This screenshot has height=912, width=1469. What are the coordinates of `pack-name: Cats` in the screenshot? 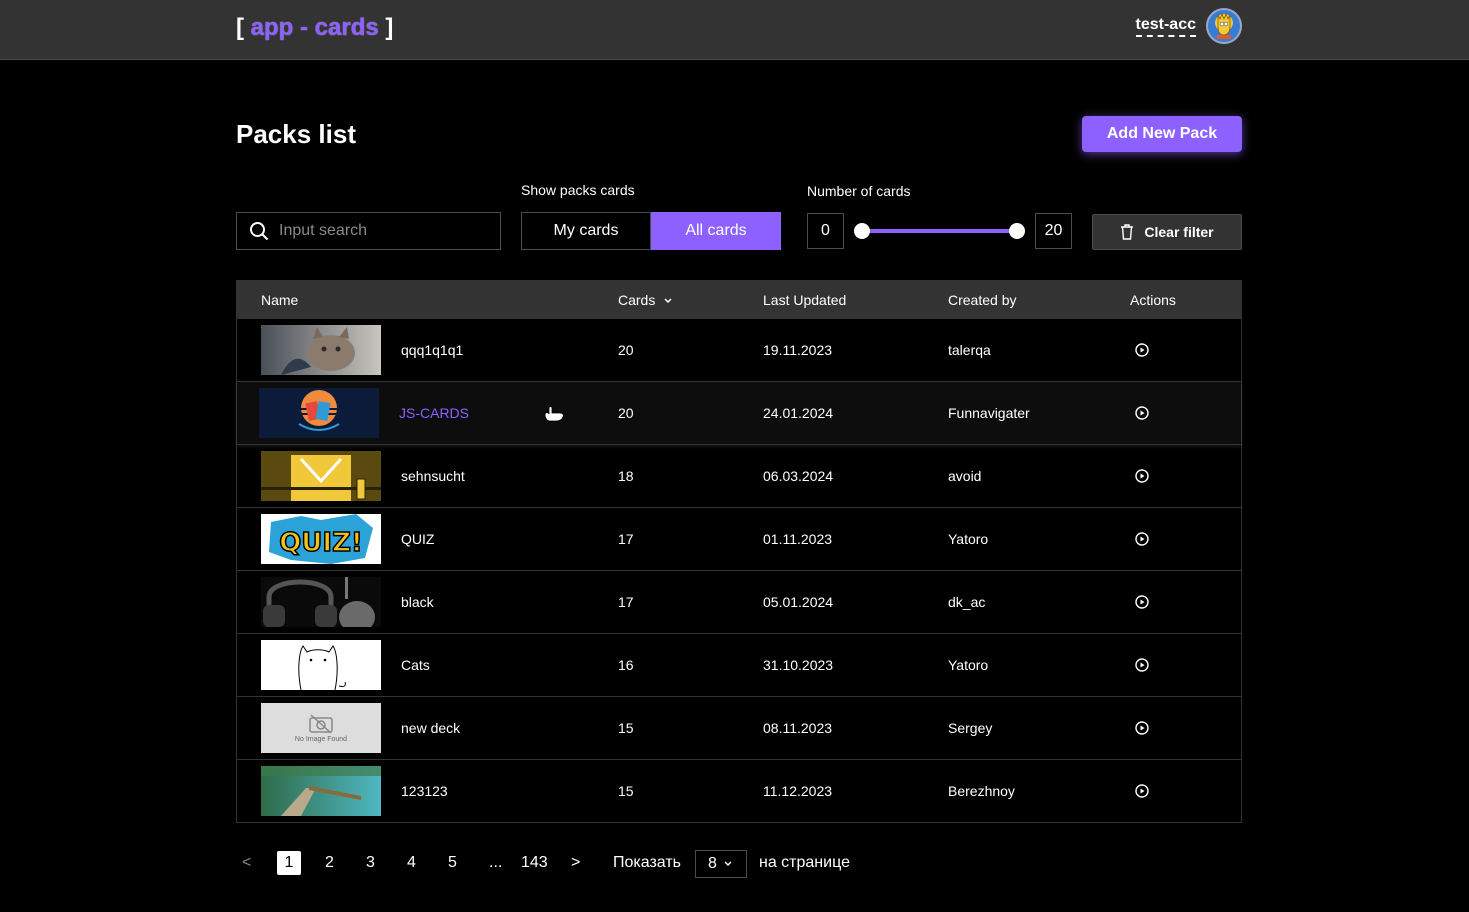 It's located at (415, 665).